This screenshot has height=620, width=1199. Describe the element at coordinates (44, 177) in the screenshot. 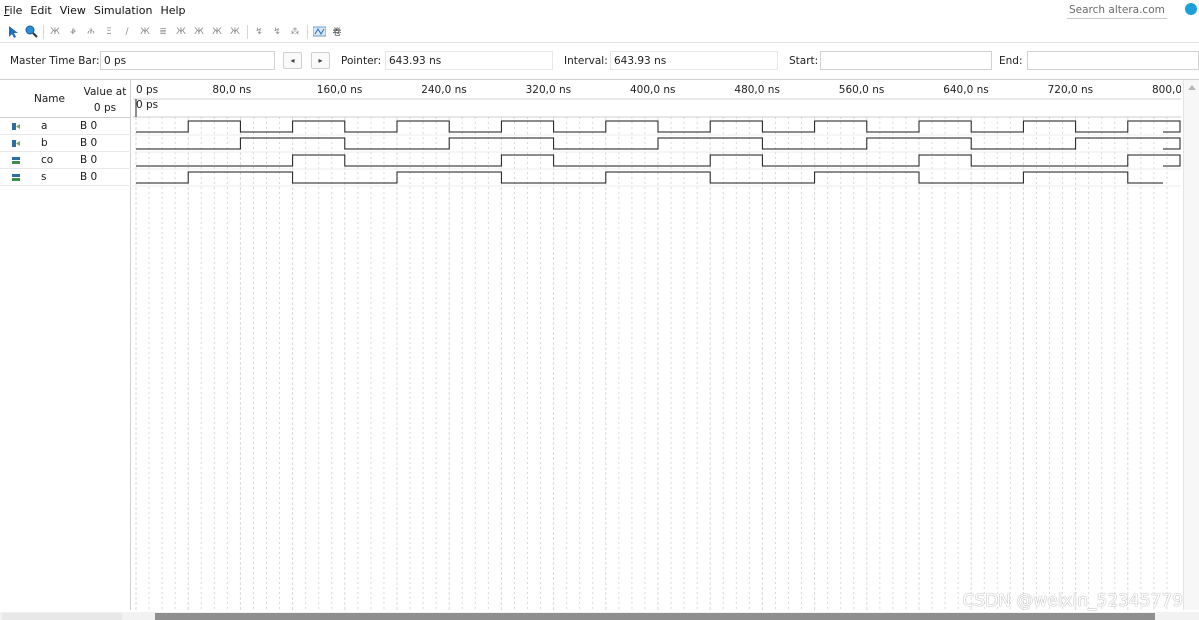

I see `signal-name: s` at that location.